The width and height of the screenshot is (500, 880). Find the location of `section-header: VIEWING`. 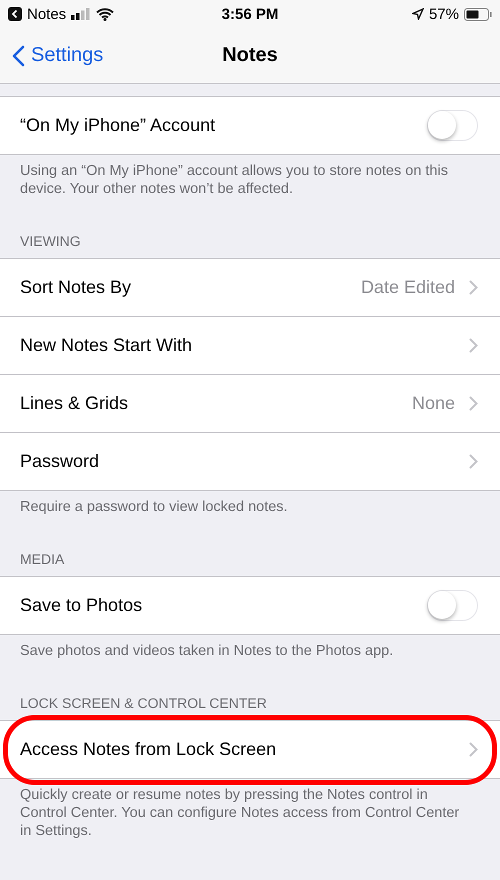

section-header: VIEWING is located at coordinates (50, 241).